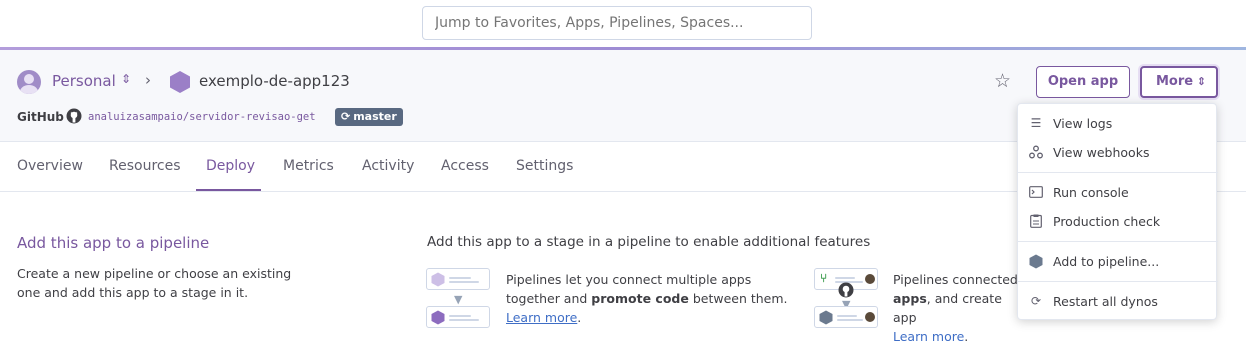 The height and width of the screenshot is (341, 1246). What do you see at coordinates (1036, 192) in the screenshot?
I see `console-icon` at bounding box center [1036, 192].